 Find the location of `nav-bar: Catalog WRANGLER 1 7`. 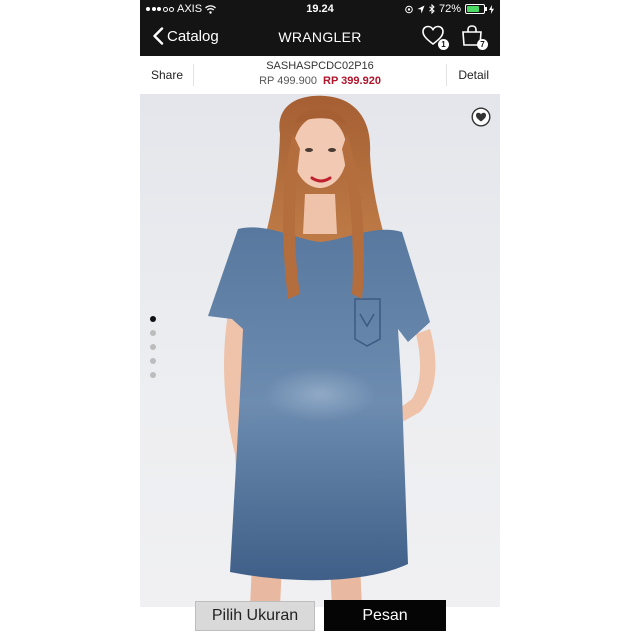

nav-bar: Catalog WRANGLER 1 7 is located at coordinates (320, 37).